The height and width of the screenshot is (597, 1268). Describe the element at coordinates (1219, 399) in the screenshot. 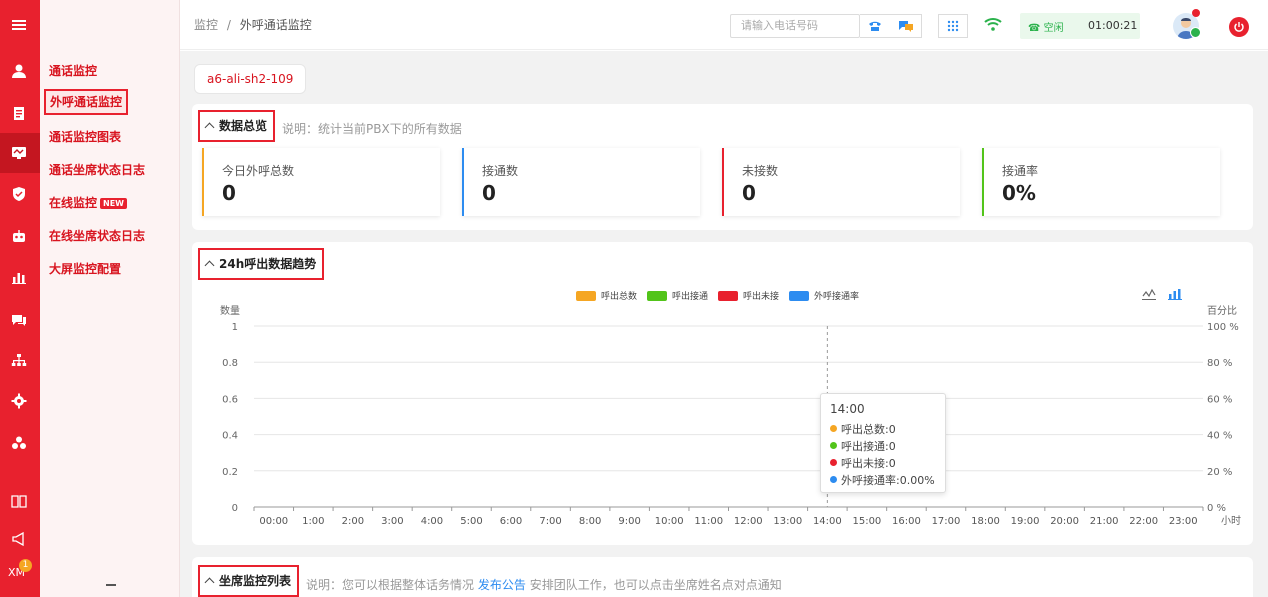

I see `y2-tick-label: 60 %` at that location.